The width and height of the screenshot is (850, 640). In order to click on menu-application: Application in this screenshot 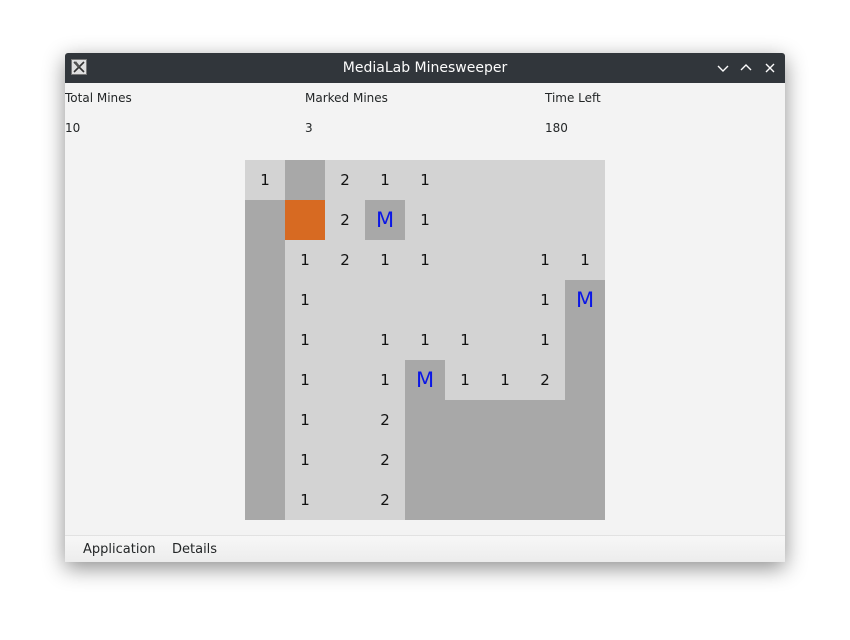, I will do `click(119, 549)`.